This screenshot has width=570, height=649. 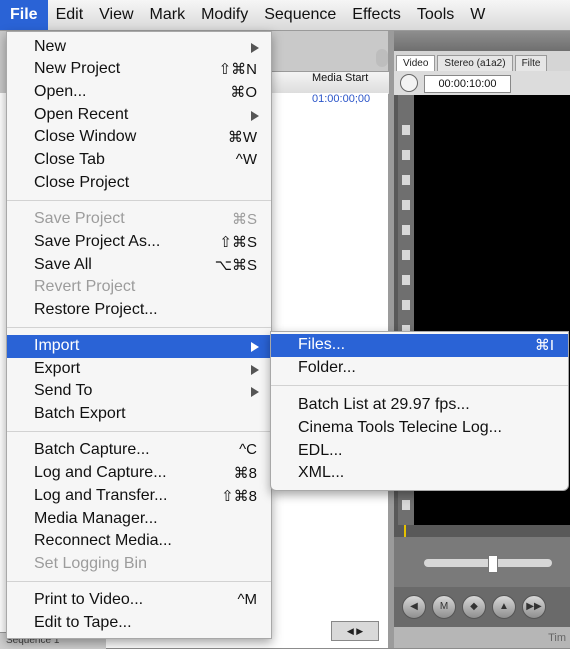 What do you see at coordinates (340, 78) in the screenshot?
I see `column-media-start: Media Start` at bounding box center [340, 78].